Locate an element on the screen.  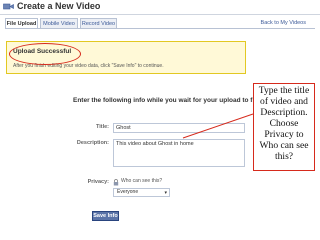
page-header: Create a New Video is located at coordinates (160, 7).